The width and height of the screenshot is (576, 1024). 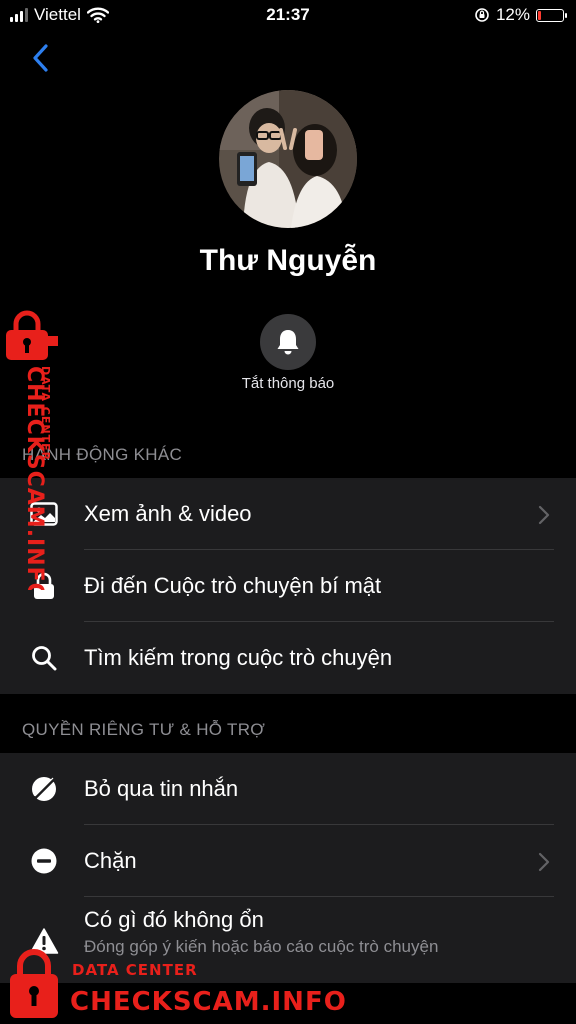 What do you see at coordinates (288, 789) in the screenshot?
I see `ignore-messages-row: Bỏ qua tin nhắn` at bounding box center [288, 789].